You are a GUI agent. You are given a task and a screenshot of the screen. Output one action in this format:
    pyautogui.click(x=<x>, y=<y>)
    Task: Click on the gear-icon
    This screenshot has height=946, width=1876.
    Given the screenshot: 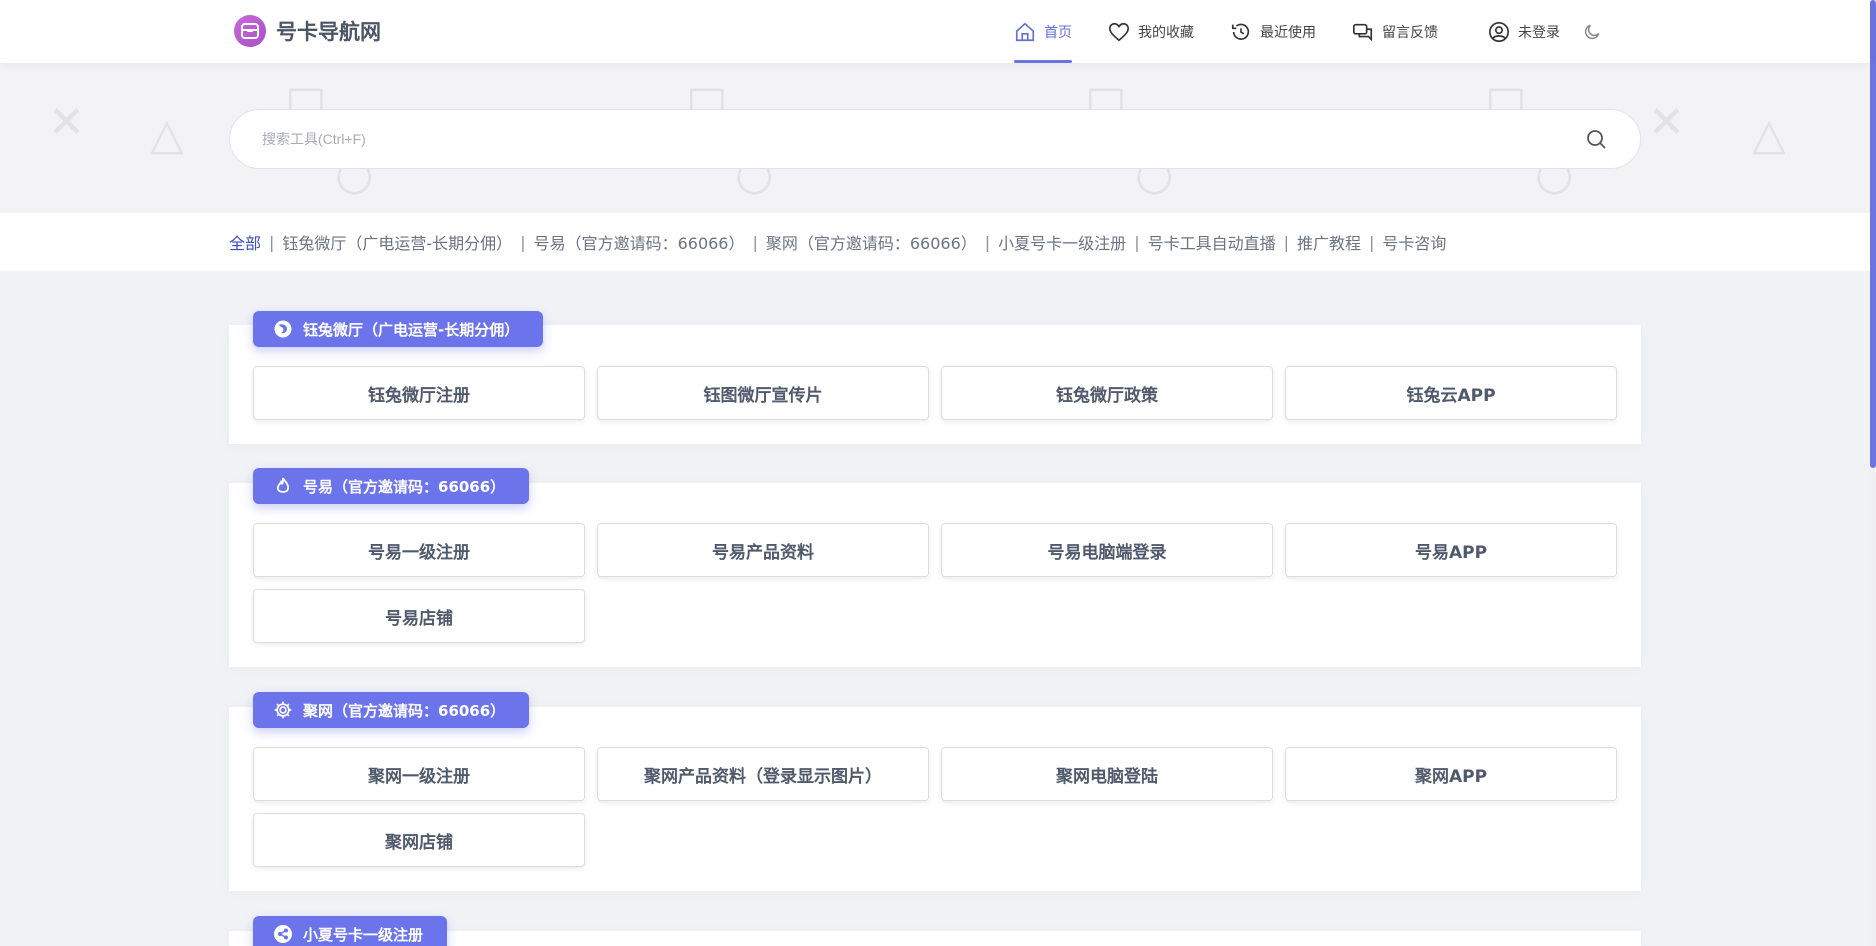 What is the action you would take?
    pyautogui.click(x=283, y=710)
    